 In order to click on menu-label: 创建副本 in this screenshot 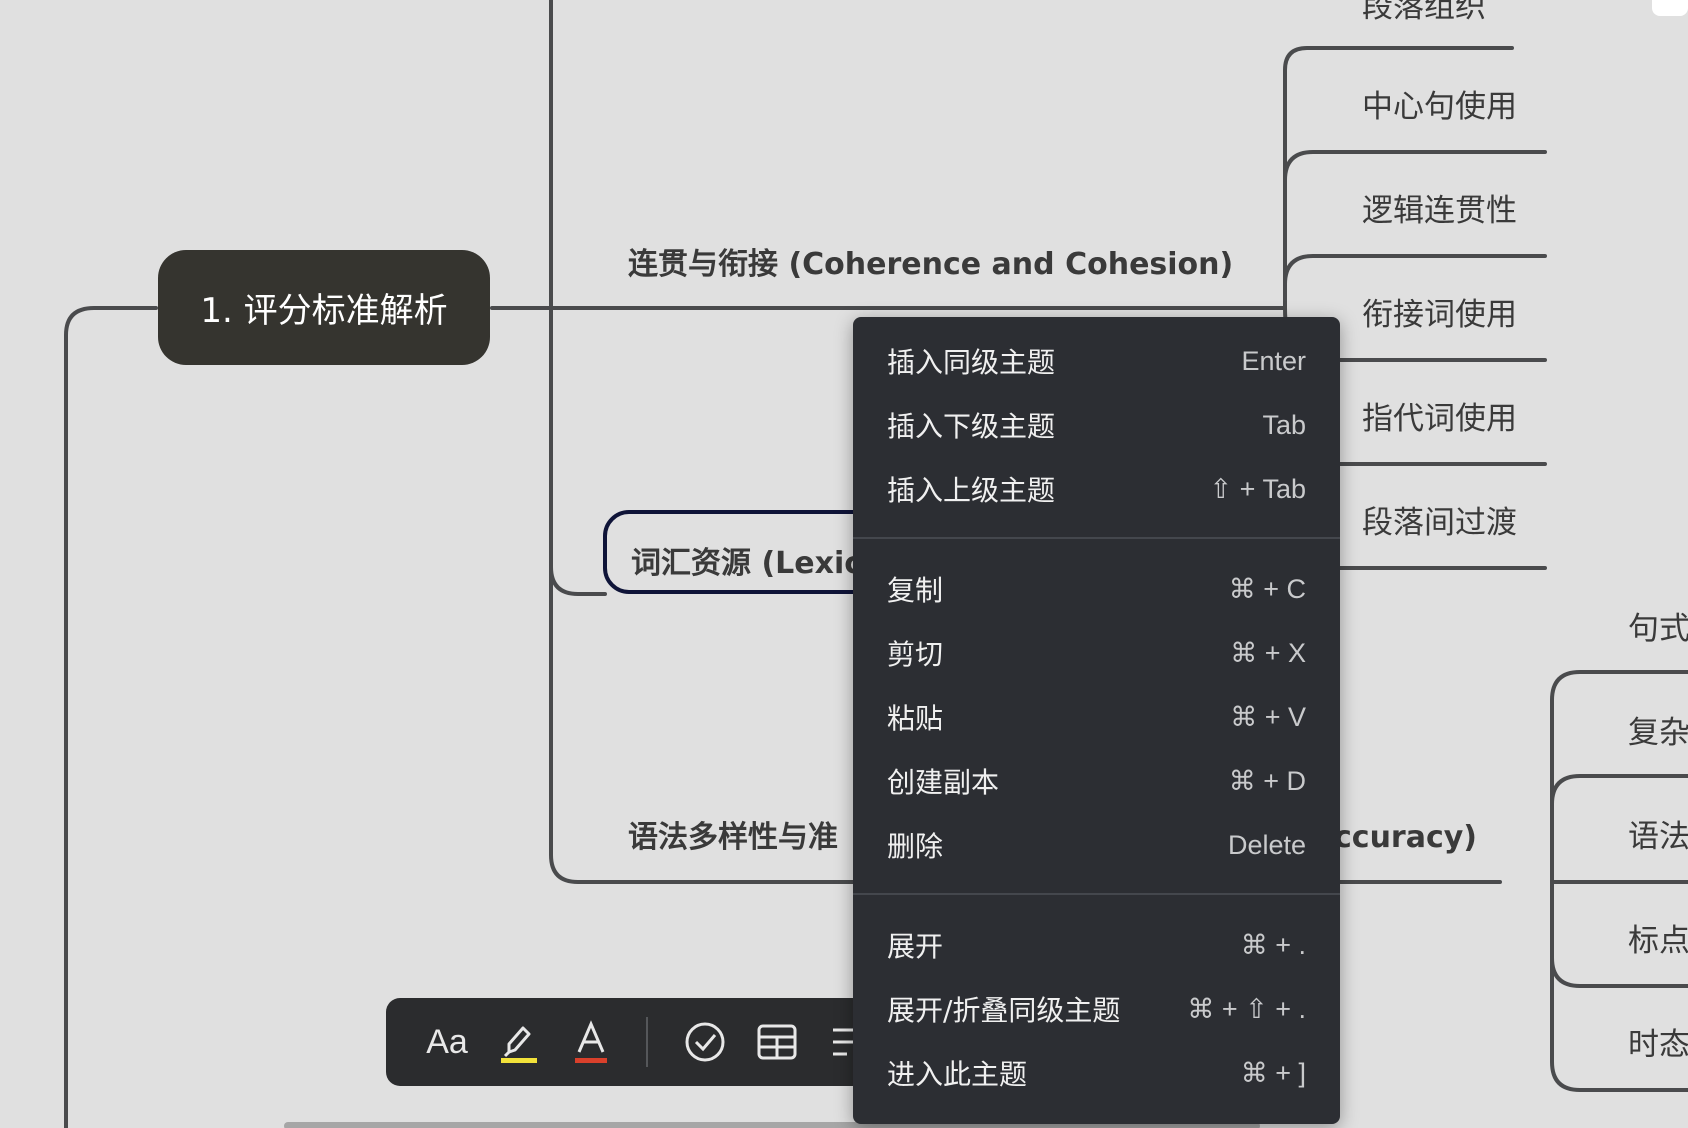, I will do `click(943, 782)`.